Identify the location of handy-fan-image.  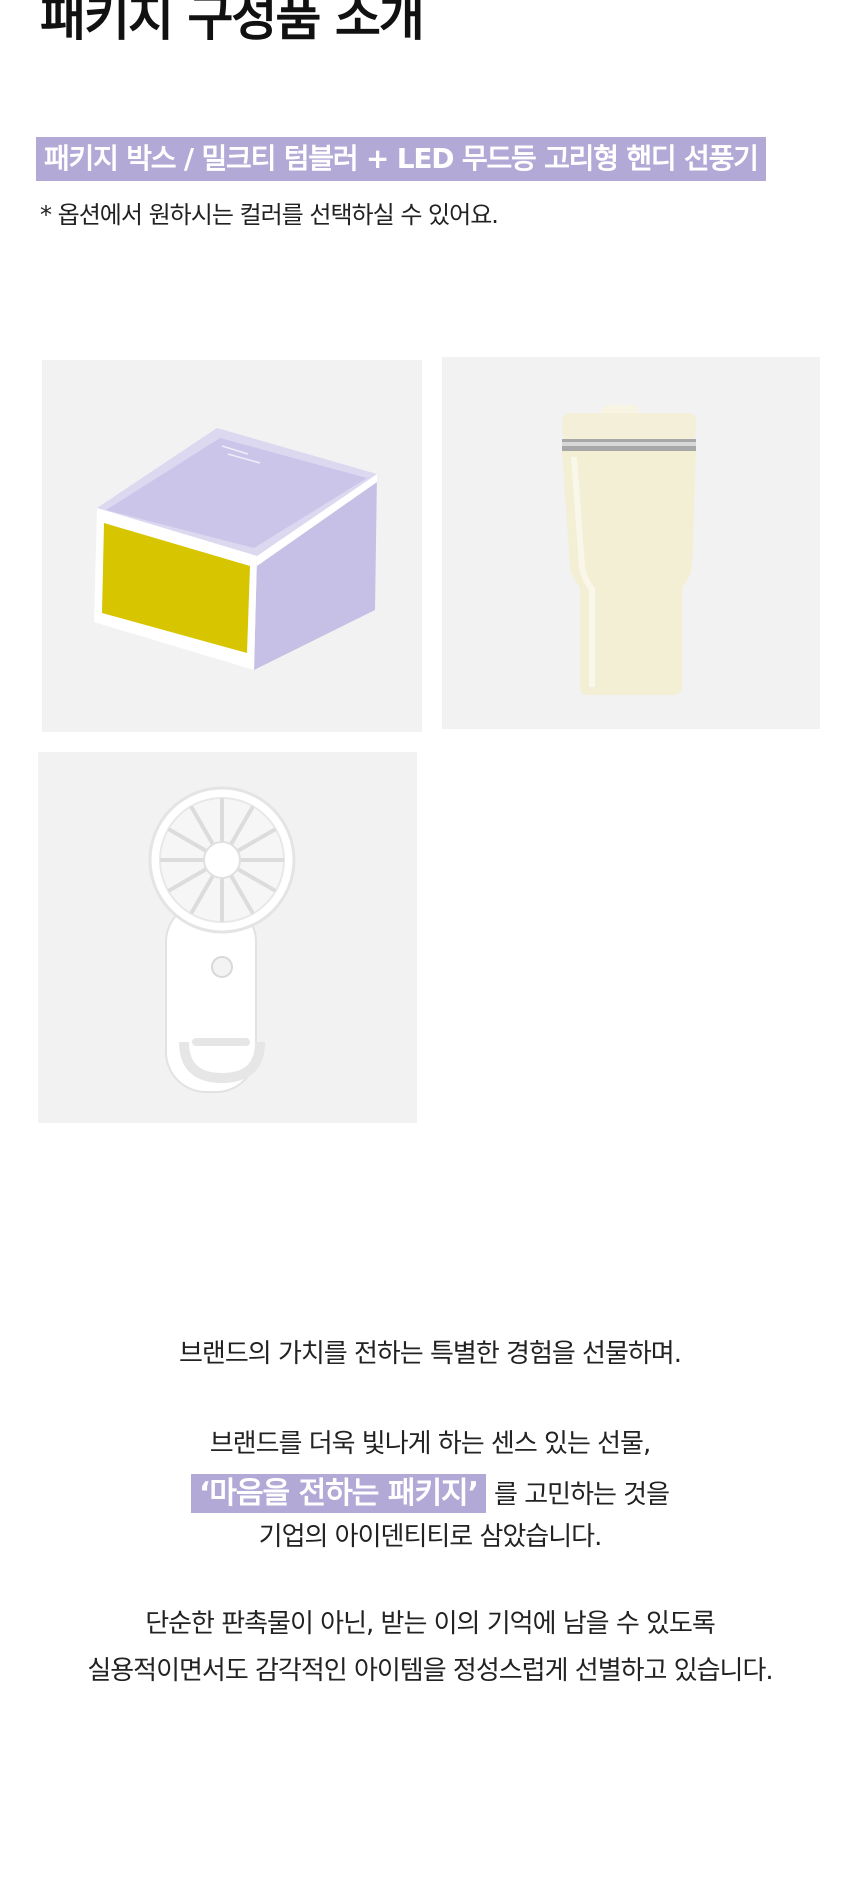
(227, 937).